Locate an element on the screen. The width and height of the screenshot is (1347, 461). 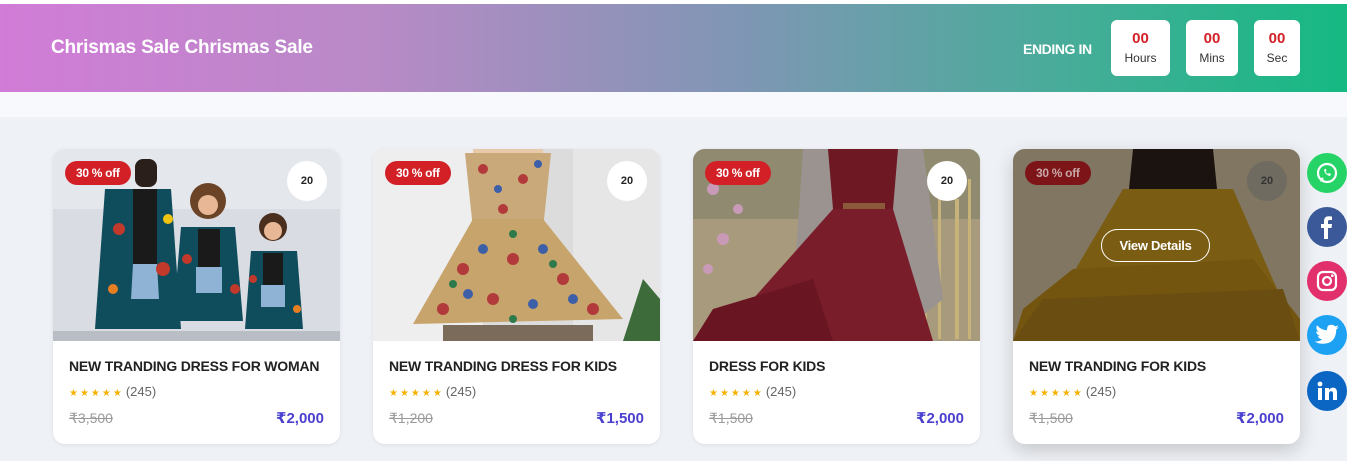
banner-title: Chrismas Sale Chrismas Sale is located at coordinates (182, 47).